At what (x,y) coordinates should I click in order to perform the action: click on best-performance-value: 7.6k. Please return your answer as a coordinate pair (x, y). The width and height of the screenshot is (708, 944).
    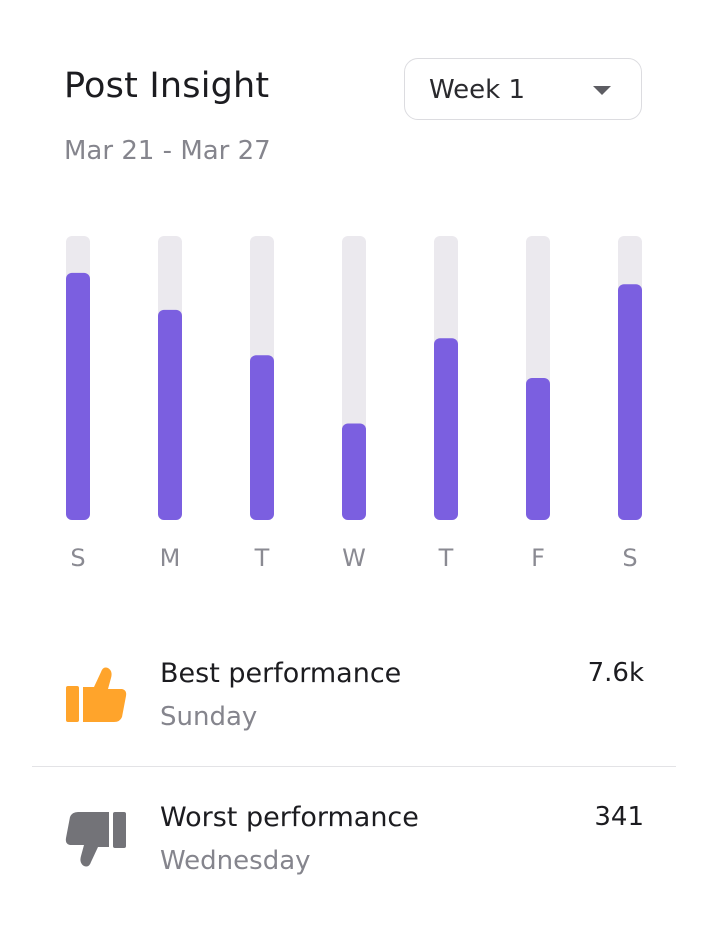
    Looking at the image, I should click on (615, 673).